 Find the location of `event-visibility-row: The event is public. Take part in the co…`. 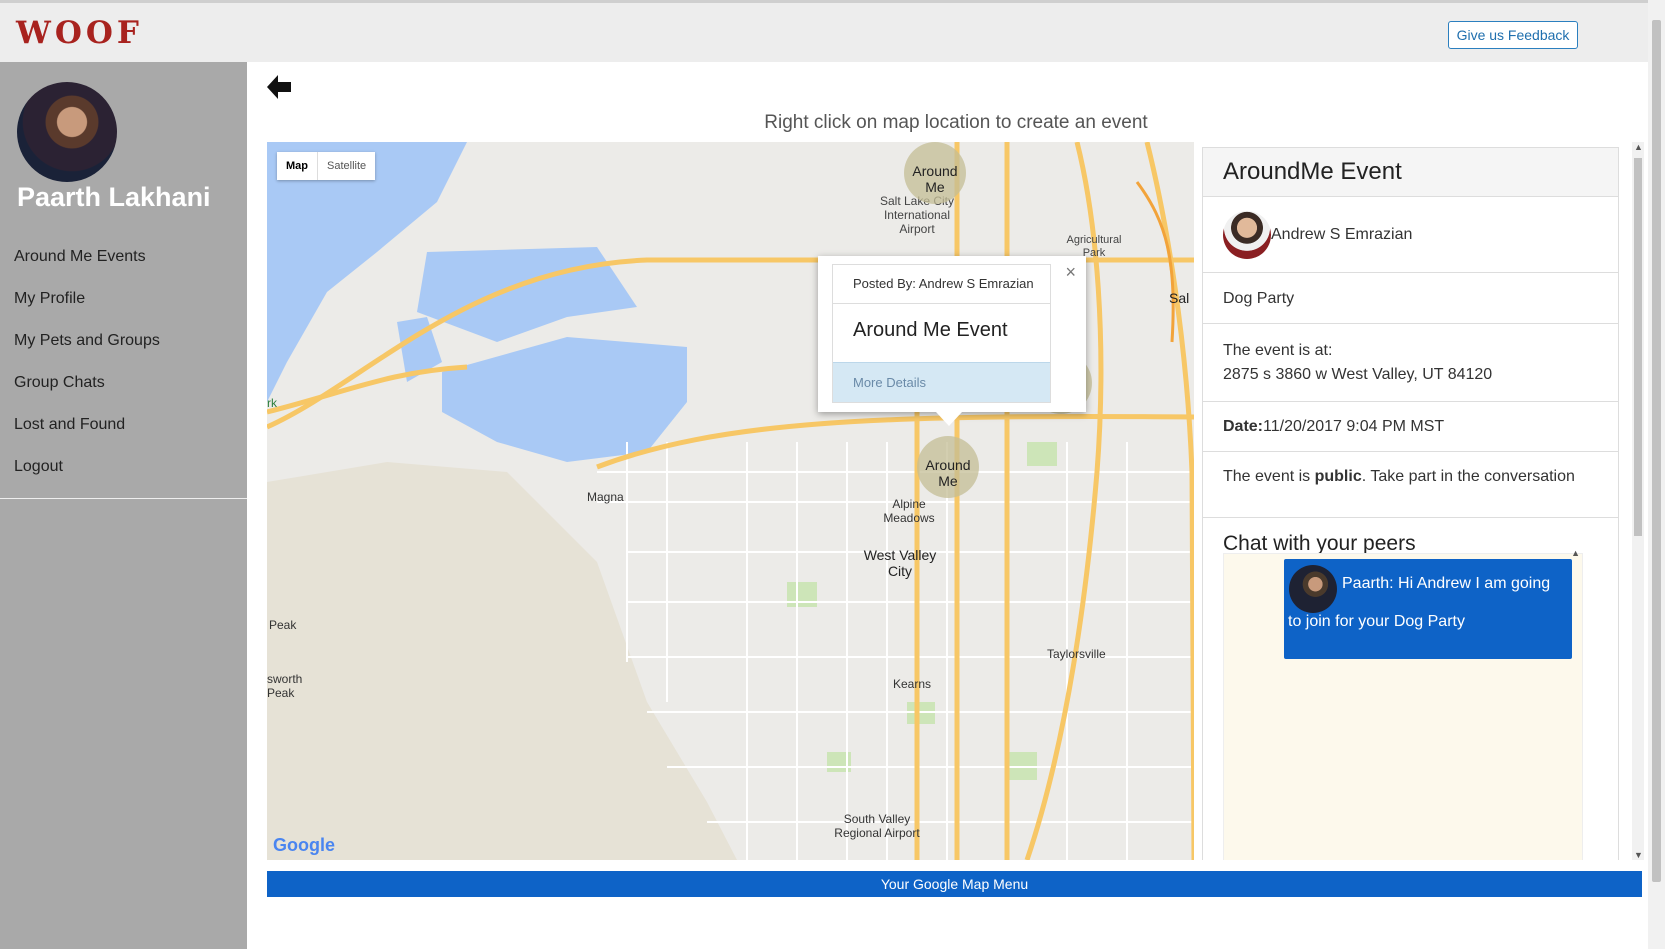

event-visibility-row: The event is public. Take part in the co… is located at coordinates (1410, 485).